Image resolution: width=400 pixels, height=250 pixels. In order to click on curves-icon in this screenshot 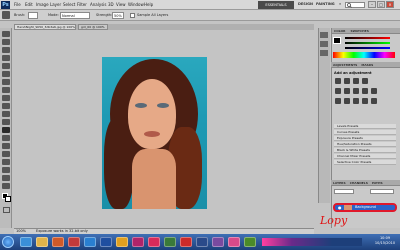, I will do `click(356, 81)`.